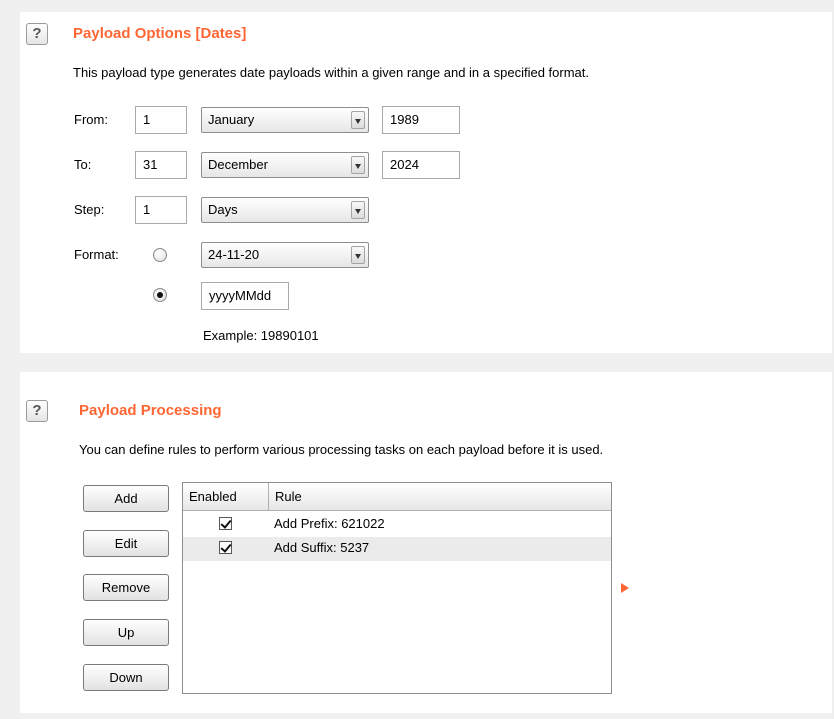 Image resolution: width=834 pixels, height=719 pixels. What do you see at coordinates (322, 547) in the screenshot?
I see `rule-cell: Add Suffix: 5237` at bounding box center [322, 547].